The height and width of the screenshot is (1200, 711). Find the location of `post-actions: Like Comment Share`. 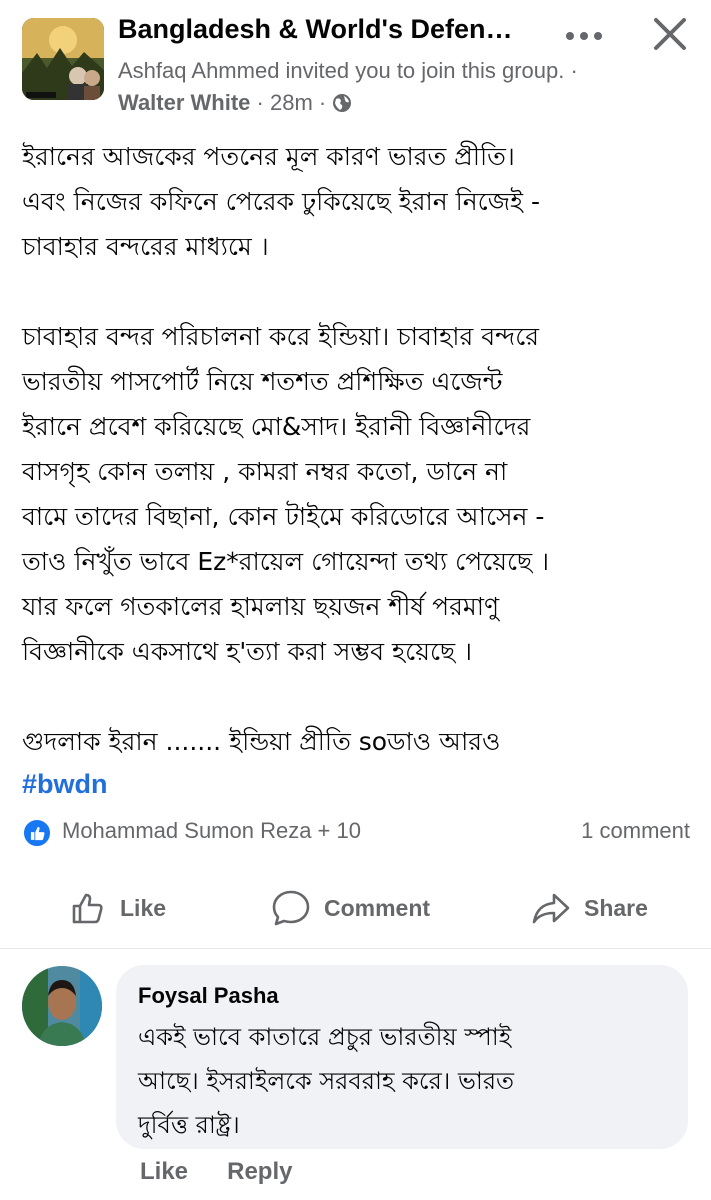

post-actions: Like Comment Share is located at coordinates (355, 908).